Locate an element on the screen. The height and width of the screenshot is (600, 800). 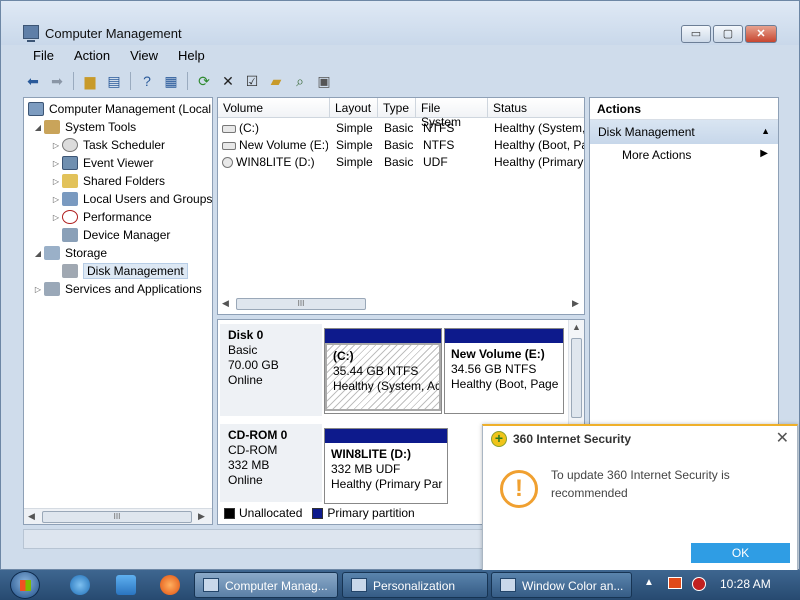
properties-view-icon: ▦ is located at coordinates (171, 81).